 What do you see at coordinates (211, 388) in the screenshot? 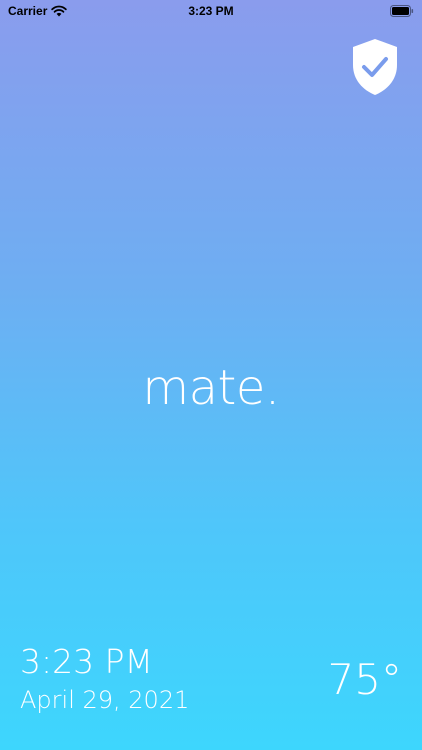
I see `app-logo: mate.` at bounding box center [211, 388].